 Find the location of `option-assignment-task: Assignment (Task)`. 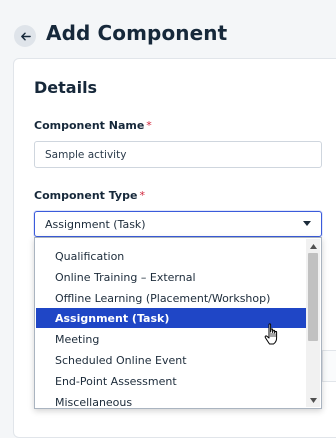

option-assignment-task: Assignment (Task) is located at coordinates (171, 318).